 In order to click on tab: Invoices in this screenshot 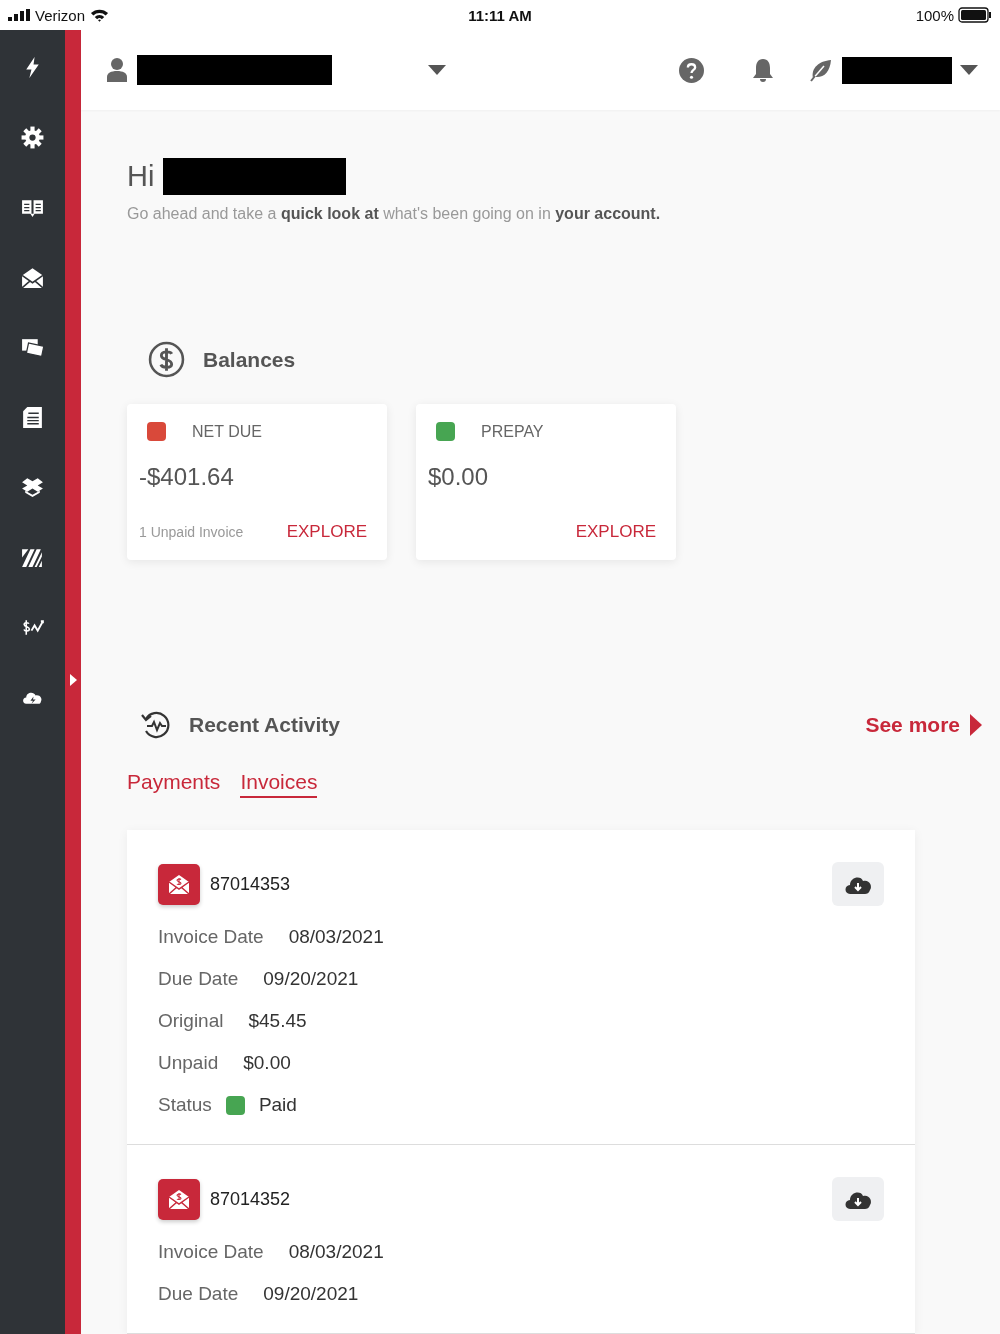, I will do `click(279, 784)`.